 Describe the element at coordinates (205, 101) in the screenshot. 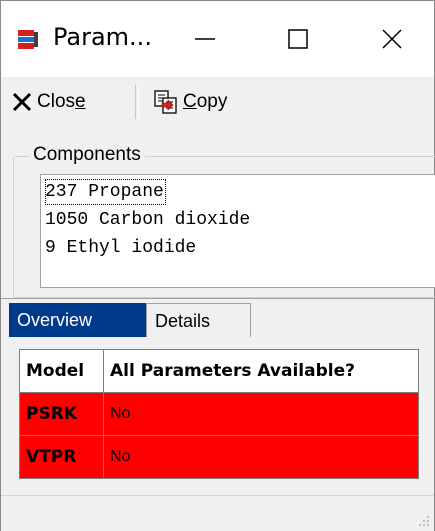

I see `copy-button-label: Copy` at that location.